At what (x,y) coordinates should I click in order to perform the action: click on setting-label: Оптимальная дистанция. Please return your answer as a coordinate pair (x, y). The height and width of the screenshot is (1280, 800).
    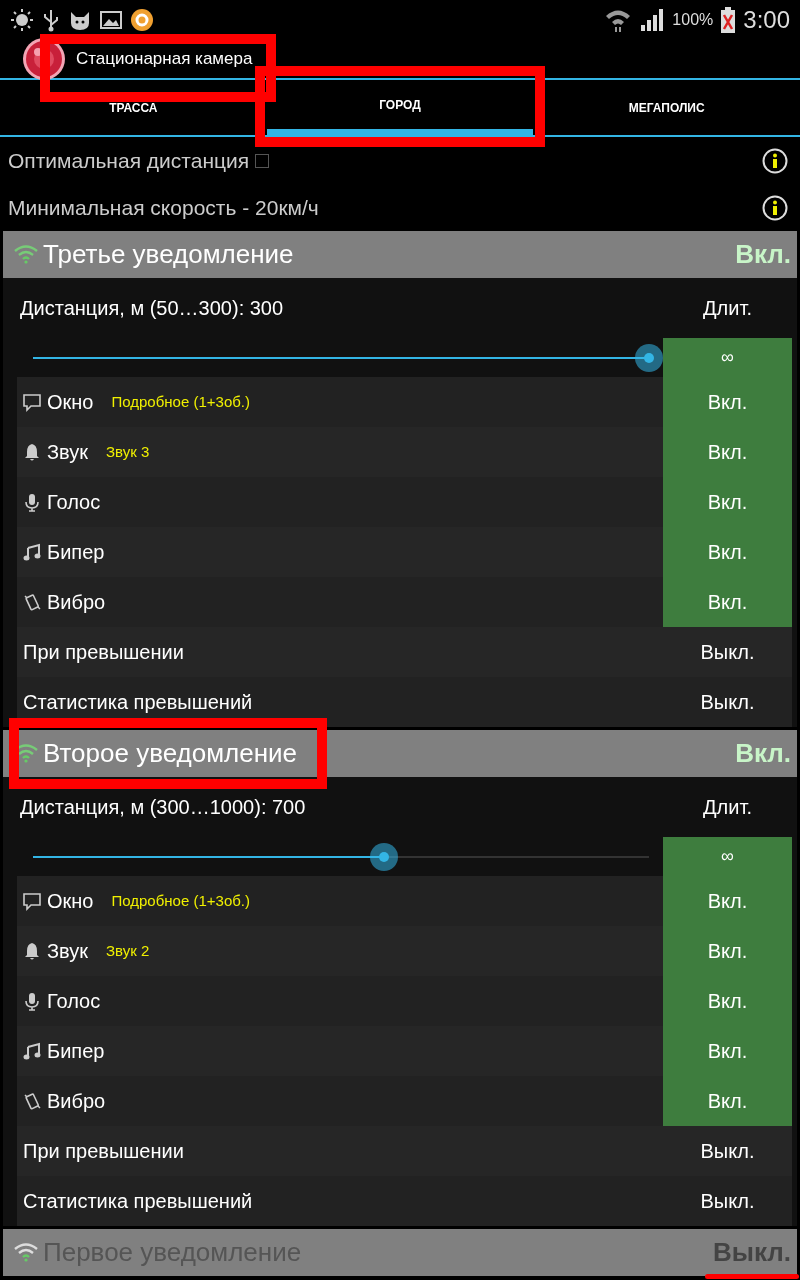
    Looking at the image, I should click on (129, 160).